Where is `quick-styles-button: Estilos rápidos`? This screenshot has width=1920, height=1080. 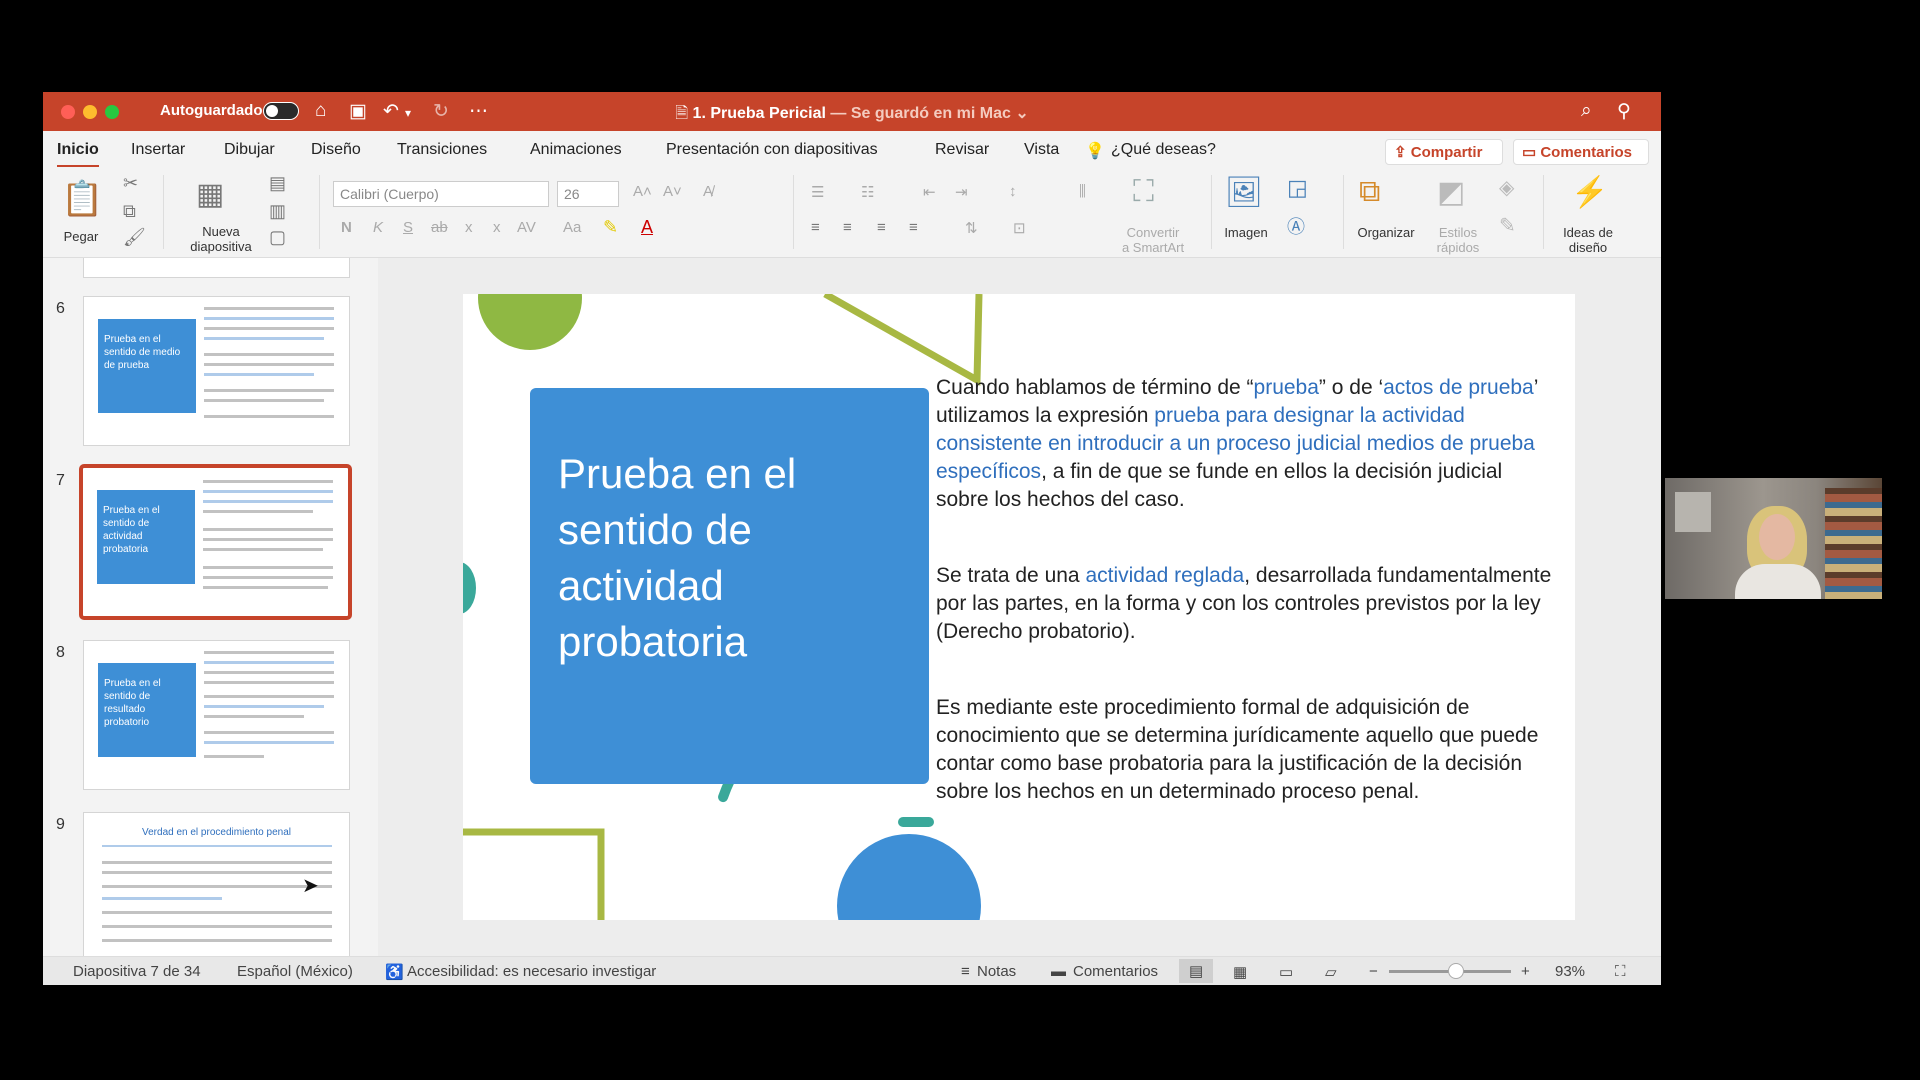
quick-styles-button: Estilos rápidos is located at coordinates (1458, 240).